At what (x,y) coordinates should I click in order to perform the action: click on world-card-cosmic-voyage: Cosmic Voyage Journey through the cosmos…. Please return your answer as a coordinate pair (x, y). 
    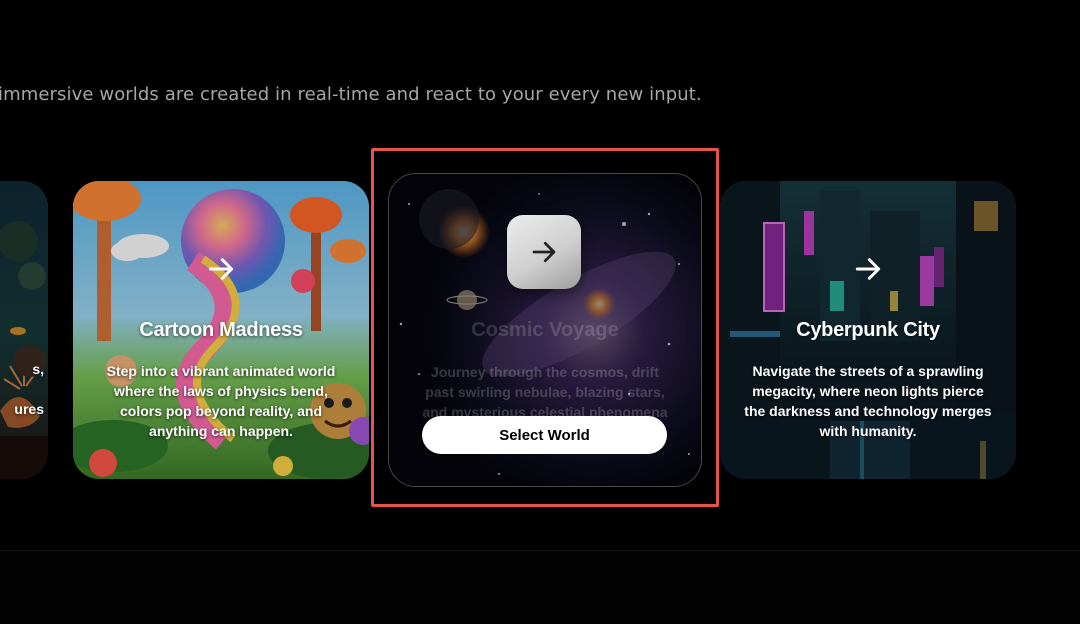
    Looking at the image, I should click on (545, 330).